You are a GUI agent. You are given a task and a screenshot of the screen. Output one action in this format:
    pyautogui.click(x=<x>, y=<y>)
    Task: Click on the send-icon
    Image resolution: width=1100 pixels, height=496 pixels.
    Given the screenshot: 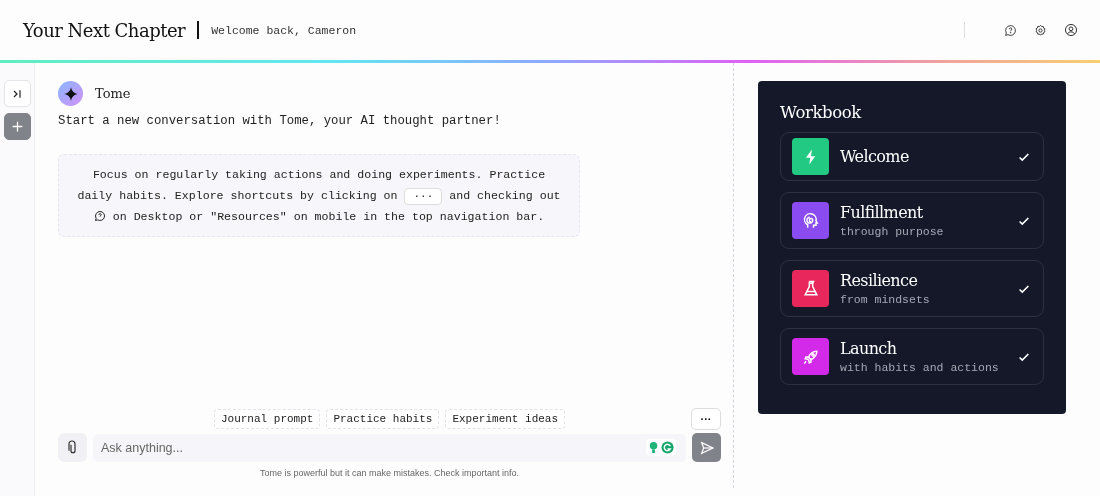 What is the action you would take?
    pyautogui.click(x=706, y=447)
    